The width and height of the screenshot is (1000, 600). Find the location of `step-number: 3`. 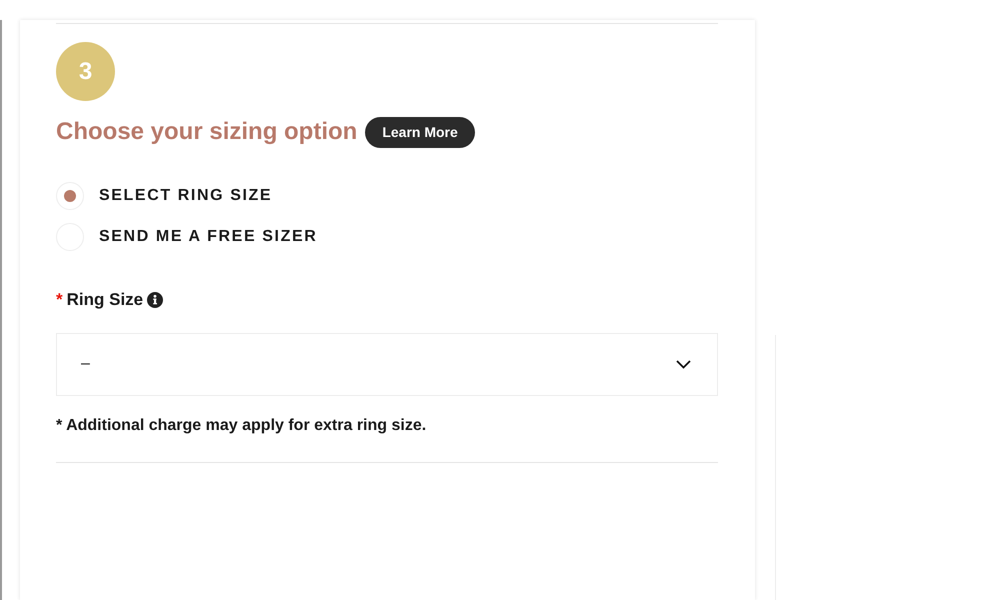

step-number: 3 is located at coordinates (85, 71).